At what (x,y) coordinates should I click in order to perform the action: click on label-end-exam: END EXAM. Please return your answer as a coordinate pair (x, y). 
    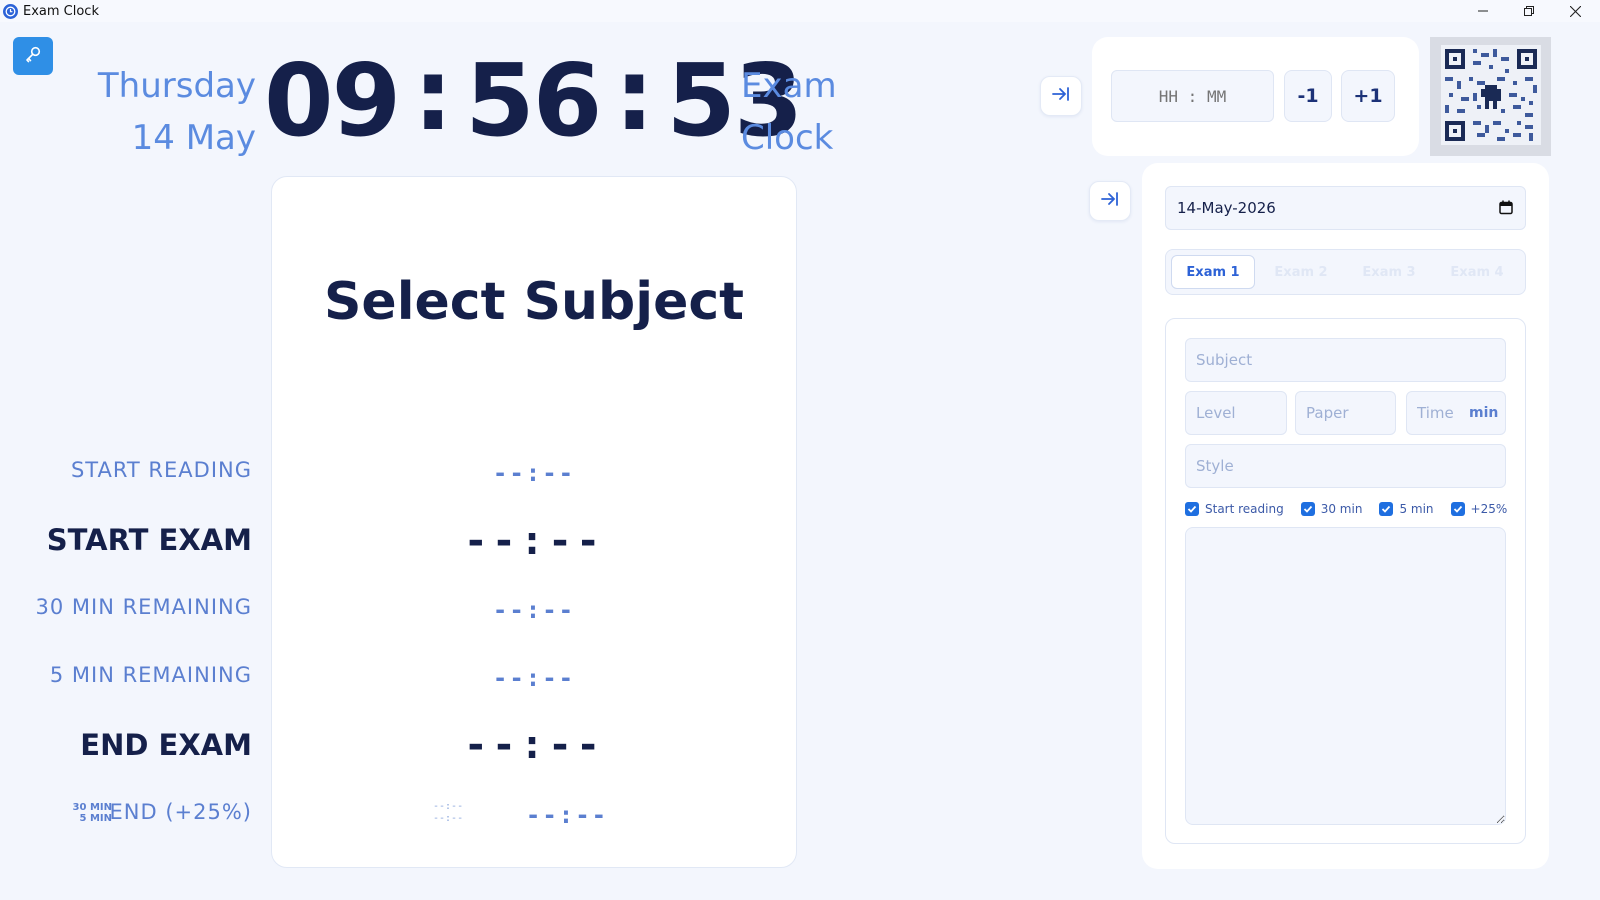
    Looking at the image, I should click on (166, 745).